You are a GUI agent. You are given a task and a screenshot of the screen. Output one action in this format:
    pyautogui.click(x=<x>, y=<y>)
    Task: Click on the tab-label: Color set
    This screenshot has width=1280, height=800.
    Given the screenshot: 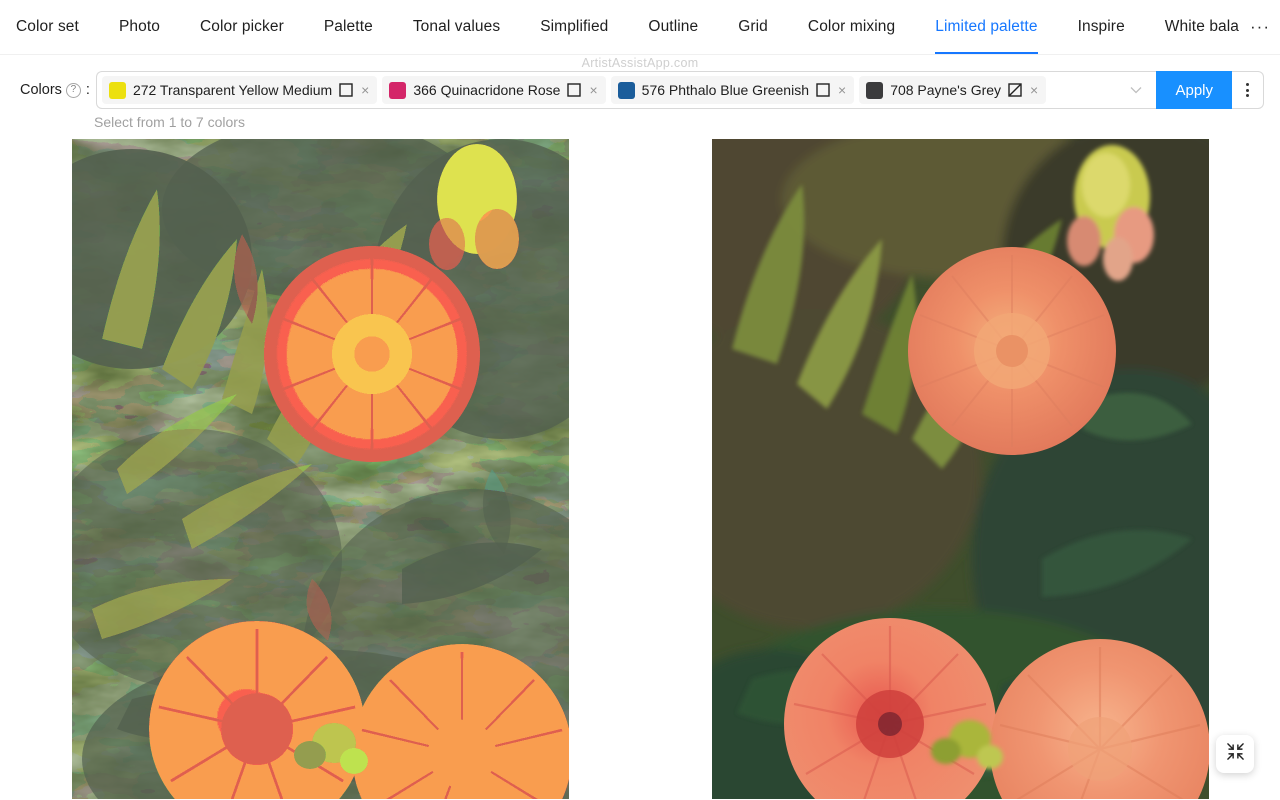 What is the action you would take?
    pyautogui.click(x=47, y=26)
    